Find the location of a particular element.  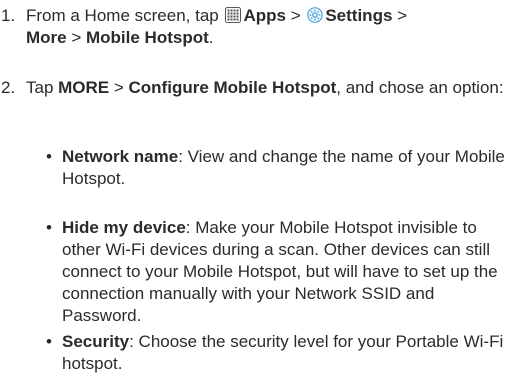

mobile-hotspot-label: Mobile Hotspot is located at coordinates (147, 37).